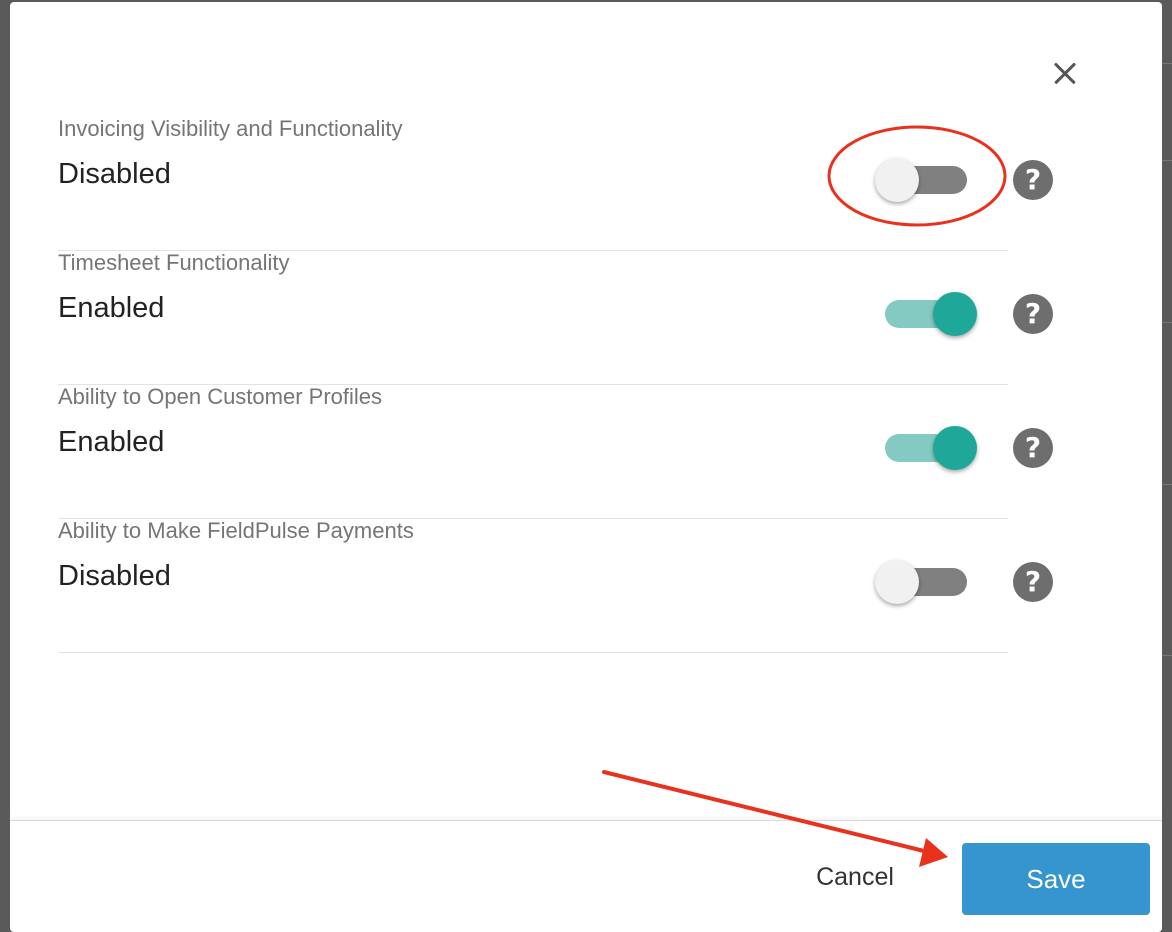  I want to click on setting-row-timesheet: Timesheet Functionality Enabled ?, so click(555, 317).